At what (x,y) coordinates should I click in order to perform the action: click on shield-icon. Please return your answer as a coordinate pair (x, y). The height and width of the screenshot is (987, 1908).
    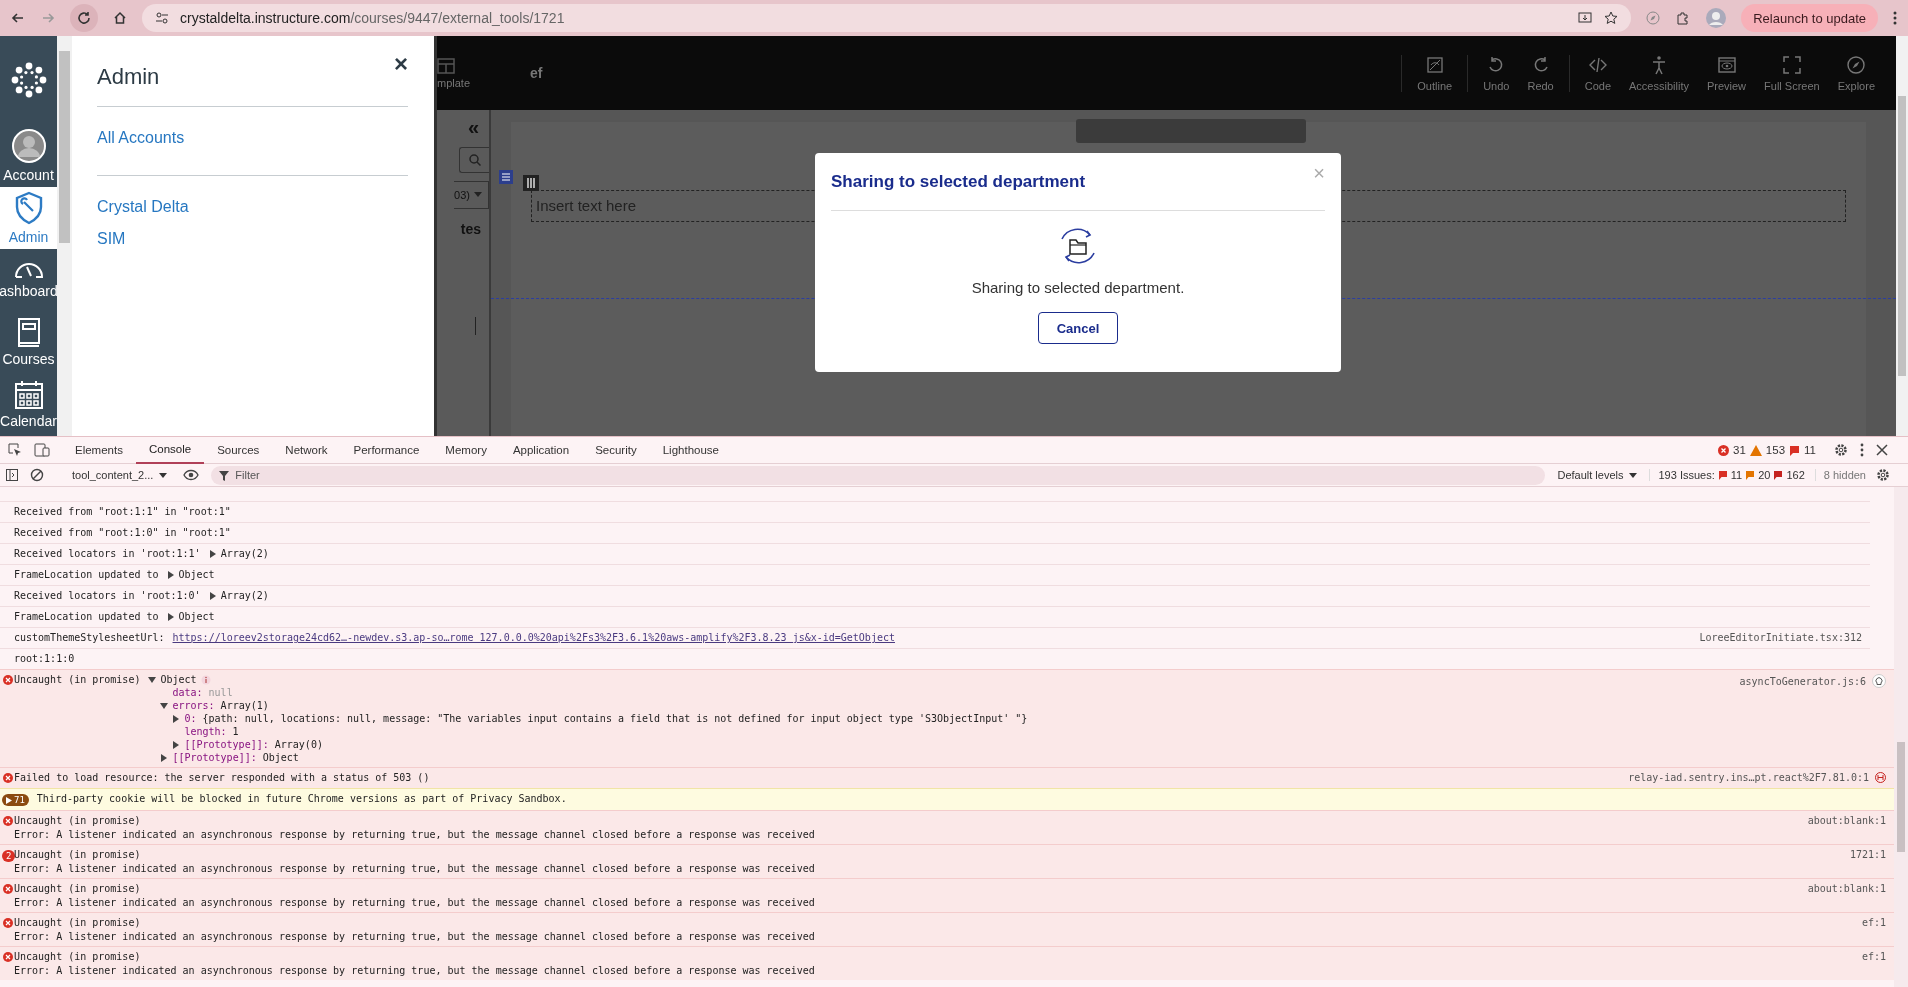
    Looking at the image, I should click on (28, 208).